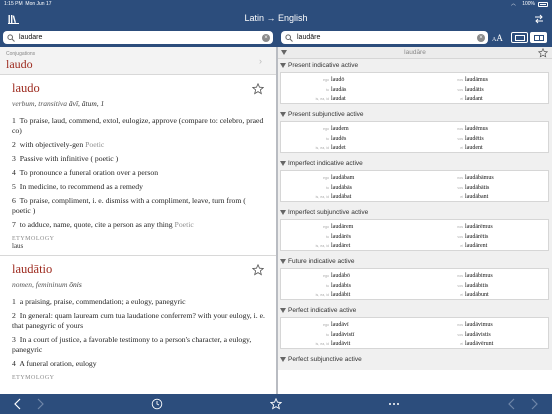 Image resolution: width=552 pixels, height=414 pixels. What do you see at coordinates (476, 129) in the screenshot?
I see `verb-form: laudēmus` at bounding box center [476, 129].